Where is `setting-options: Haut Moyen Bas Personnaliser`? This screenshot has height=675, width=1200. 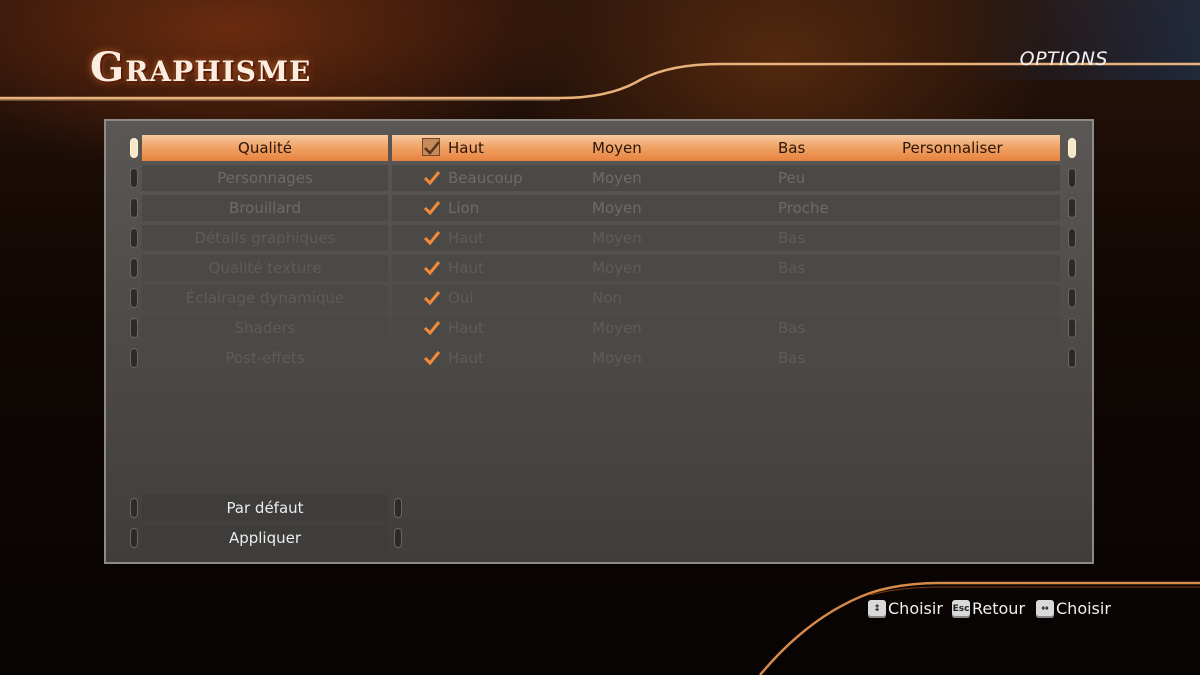 setting-options: Haut Moyen Bas Personnaliser is located at coordinates (726, 148).